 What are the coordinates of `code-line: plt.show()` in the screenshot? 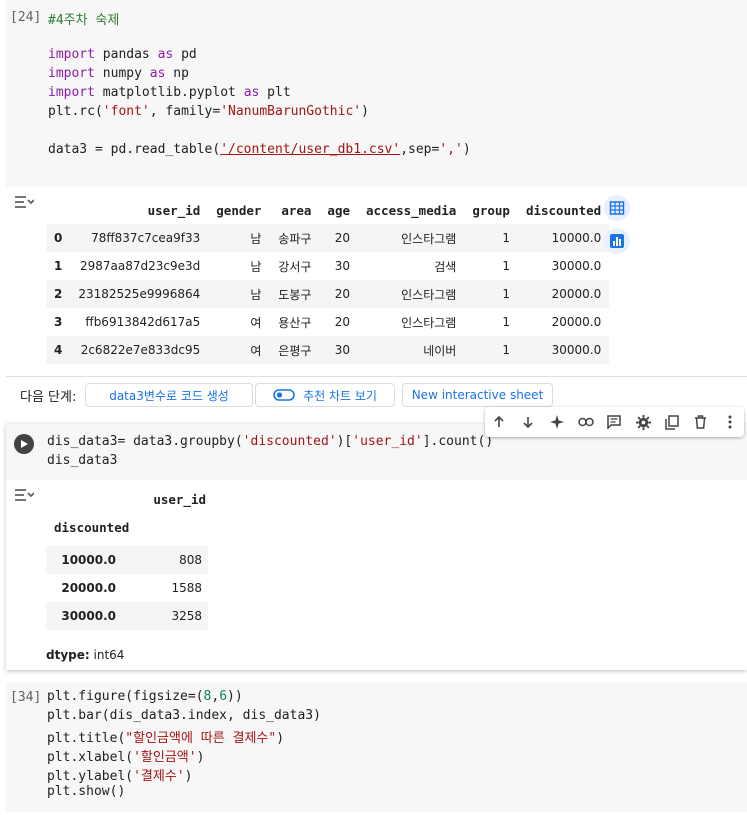 It's located at (86, 791).